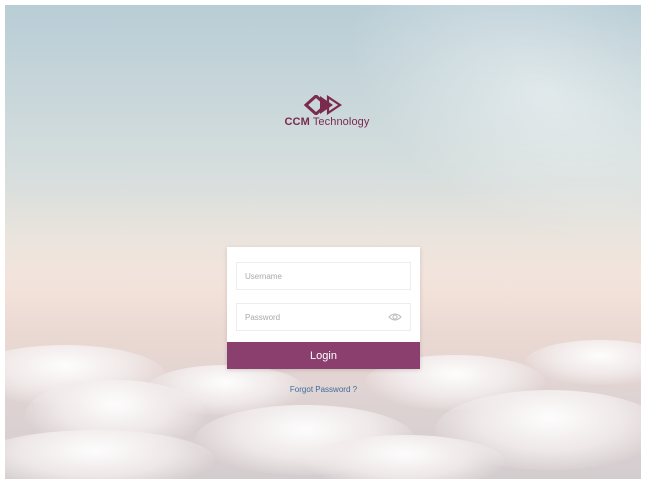 This screenshot has height=484, width=646. What do you see at coordinates (322, 105) in the screenshot?
I see `ccm-logo-mark-icon` at bounding box center [322, 105].